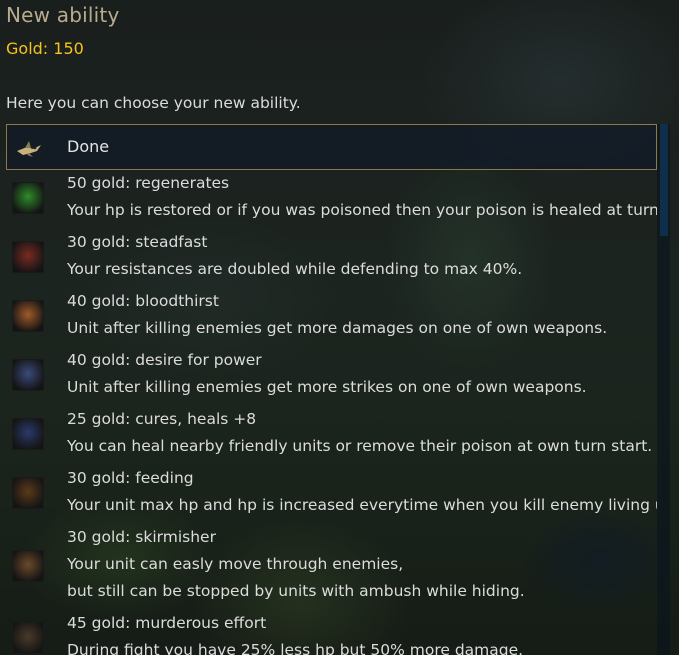 The width and height of the screenshot is (679, 655). Describe the element at coordinates (29, 147) in the screenshot. I see `flying-creature-icon` at that location.